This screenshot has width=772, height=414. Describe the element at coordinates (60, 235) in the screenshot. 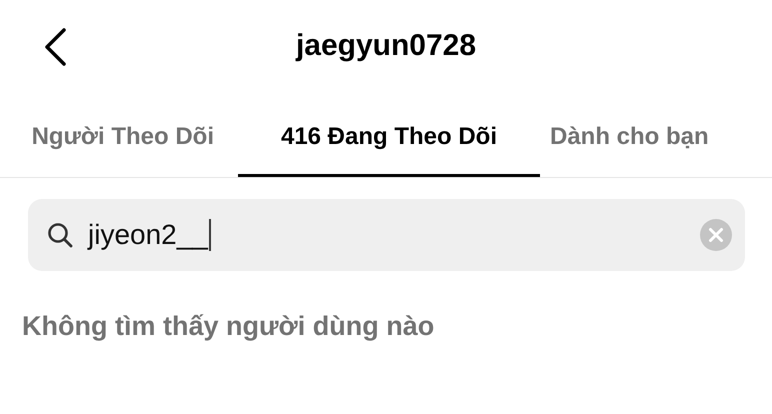

I see `search-icon` at that location.